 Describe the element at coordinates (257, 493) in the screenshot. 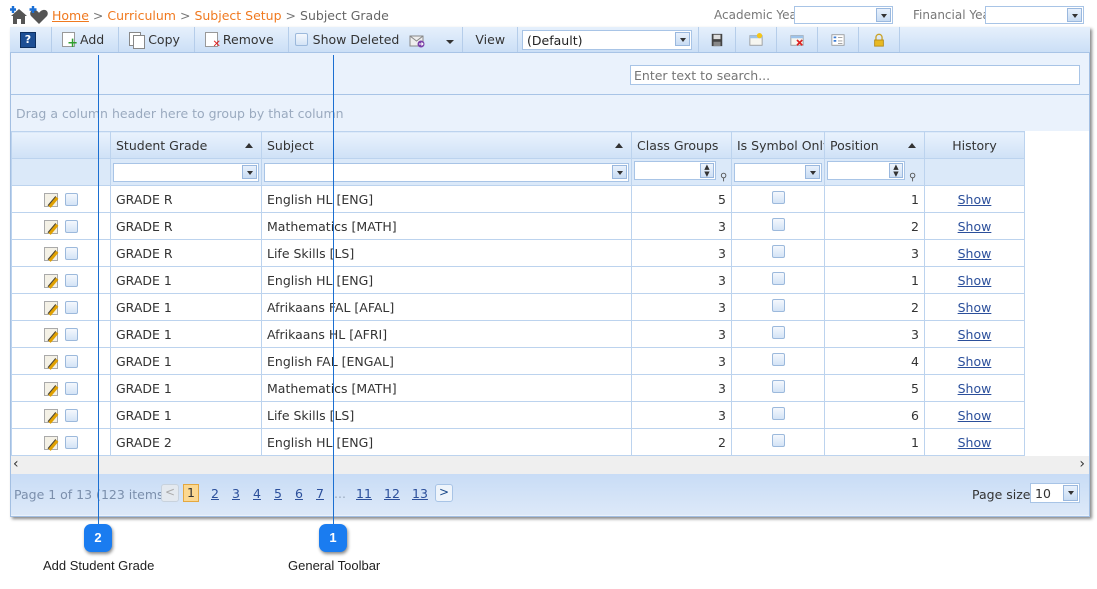

I see `pager-page-link: 4` at that location.